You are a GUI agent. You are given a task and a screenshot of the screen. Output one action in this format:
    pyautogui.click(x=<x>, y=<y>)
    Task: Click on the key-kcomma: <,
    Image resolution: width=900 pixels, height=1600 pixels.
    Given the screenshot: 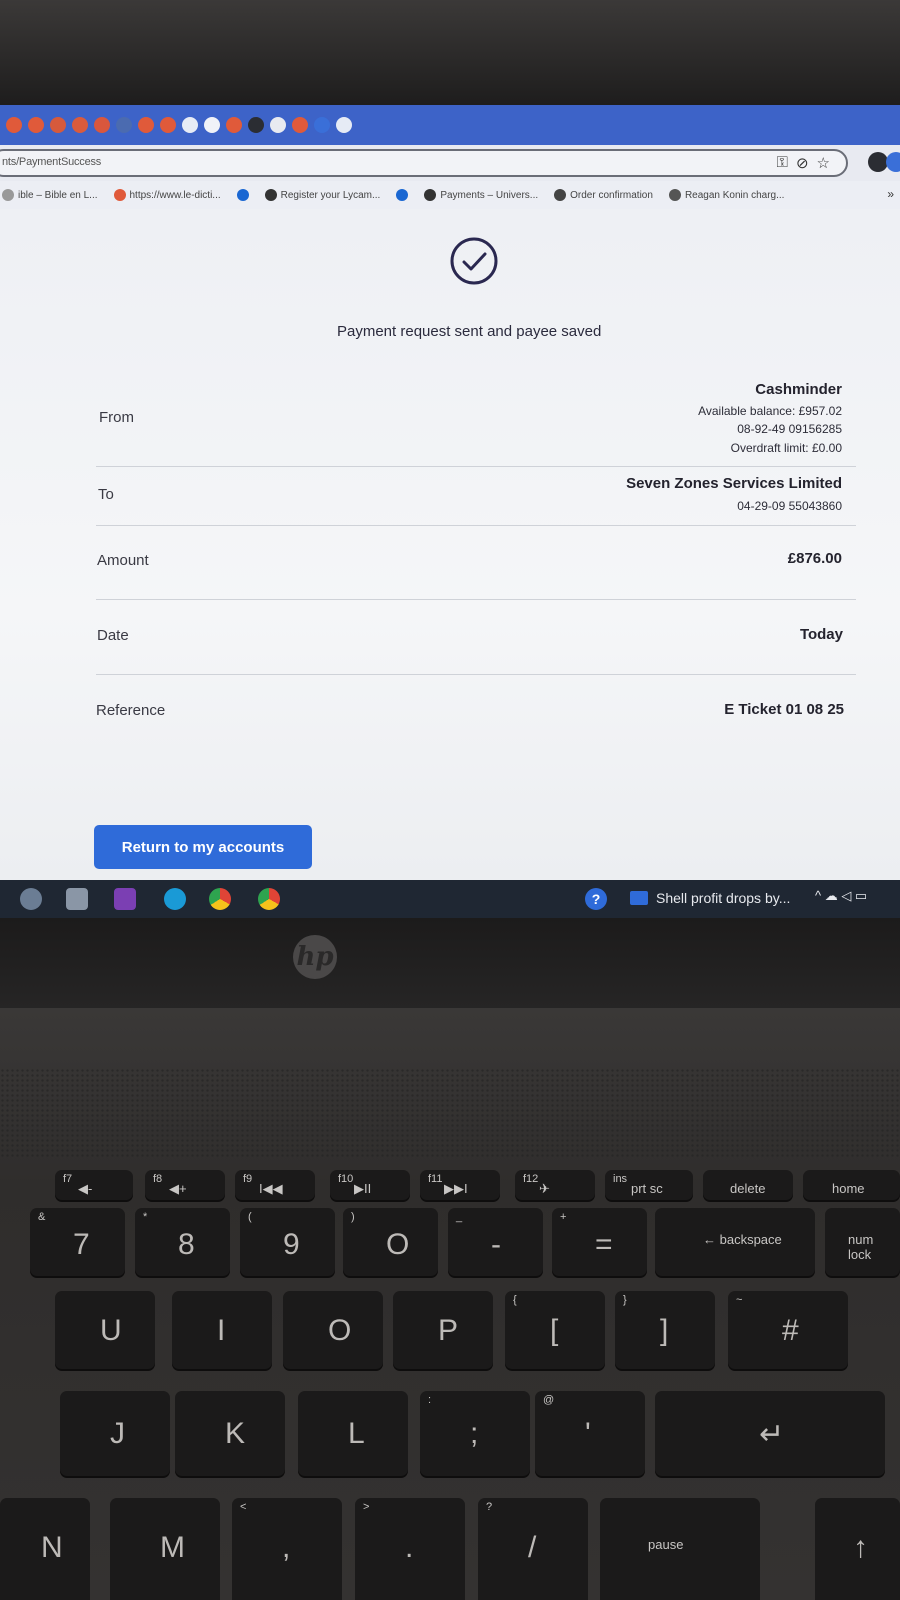 What is the action you would take?
    pyautogui.click(x=287, y=1549)
    